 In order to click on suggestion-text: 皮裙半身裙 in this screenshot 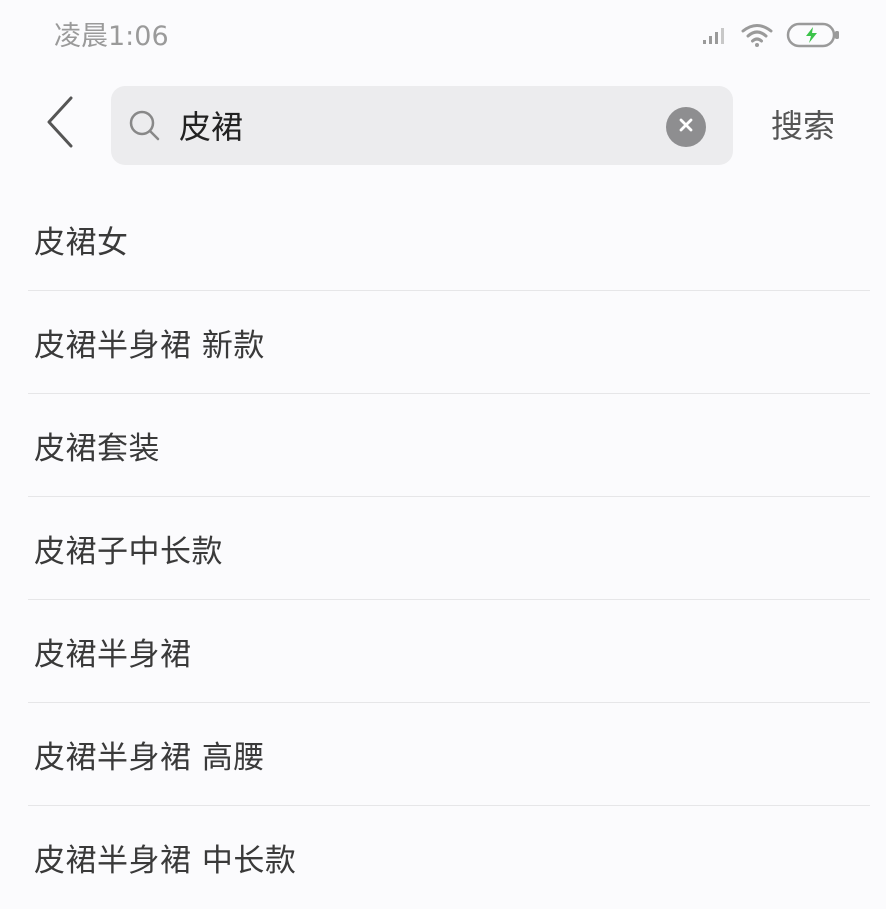, I will do `click(113, 654)`.